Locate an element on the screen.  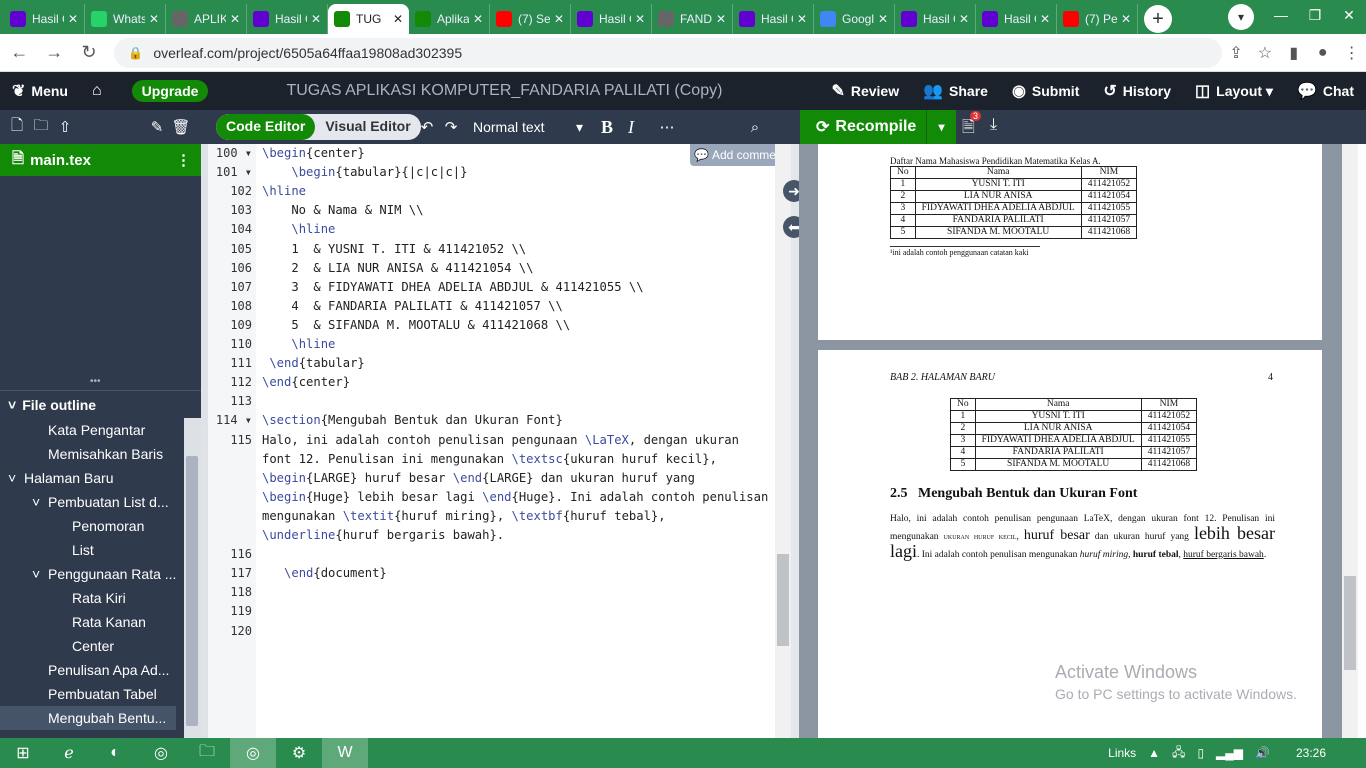
tab-search-button: ▾ is located at coordinates (1241, 17).